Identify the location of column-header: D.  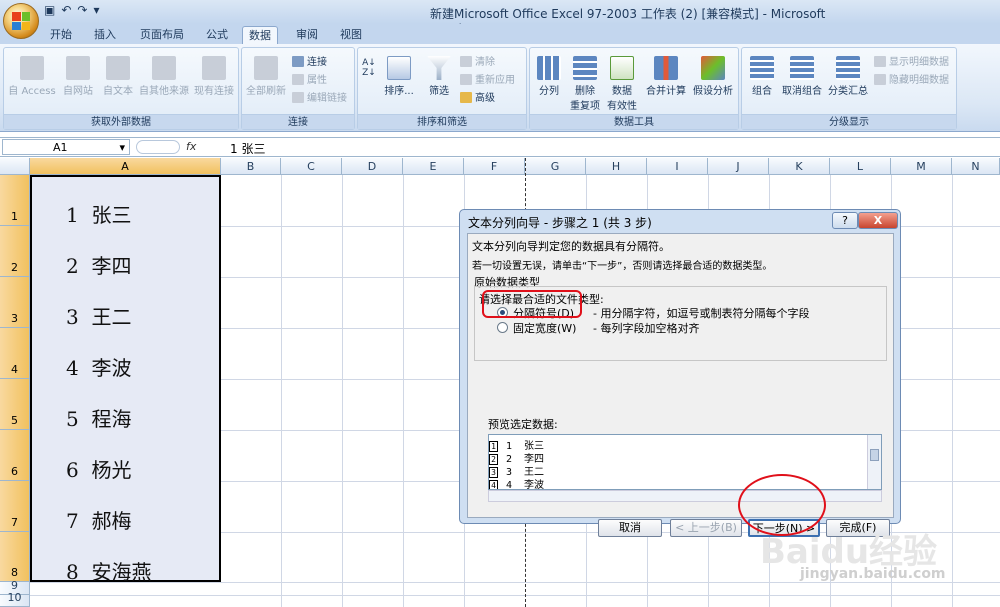
(372, 166).